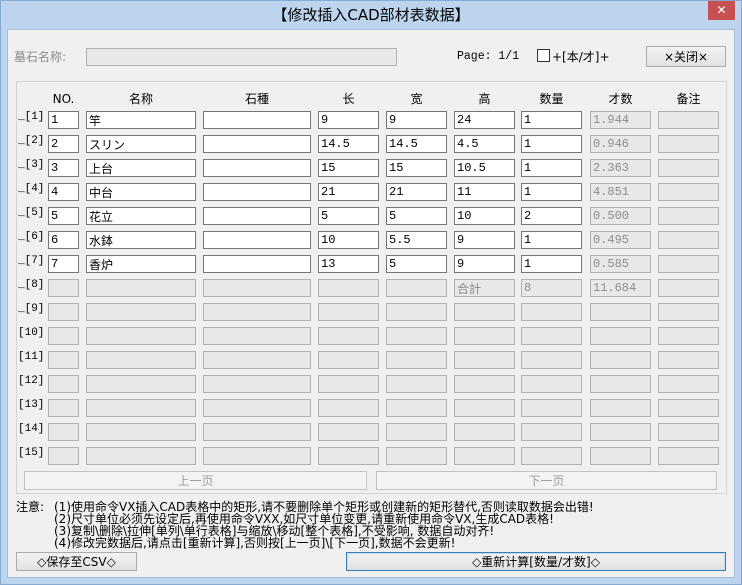 This screenshot has width=742, height=585. What do you see at coordinates (620, 192) in the screenshot?
I see `row-4-volume-input` at bounding box center [620, 192].